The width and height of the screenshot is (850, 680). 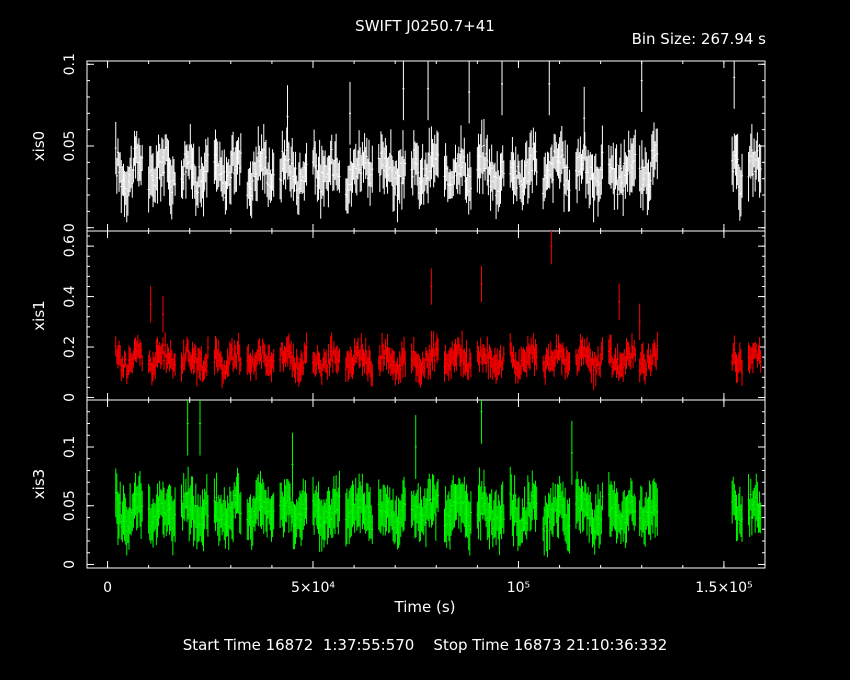 What do you see at coordinates (70, 347) in the screenshot?
I see `xis1-ytick-label: 0.2` at bounding box center [70, 347].